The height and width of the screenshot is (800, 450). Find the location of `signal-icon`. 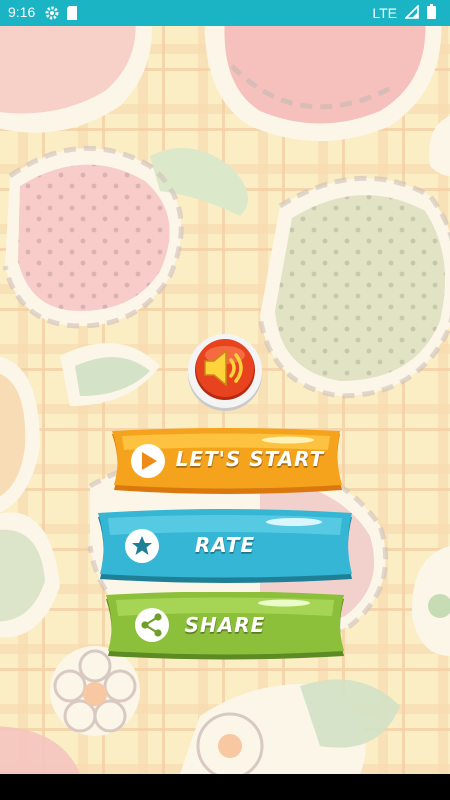

signal-icon is located at coordinates (411, 12).